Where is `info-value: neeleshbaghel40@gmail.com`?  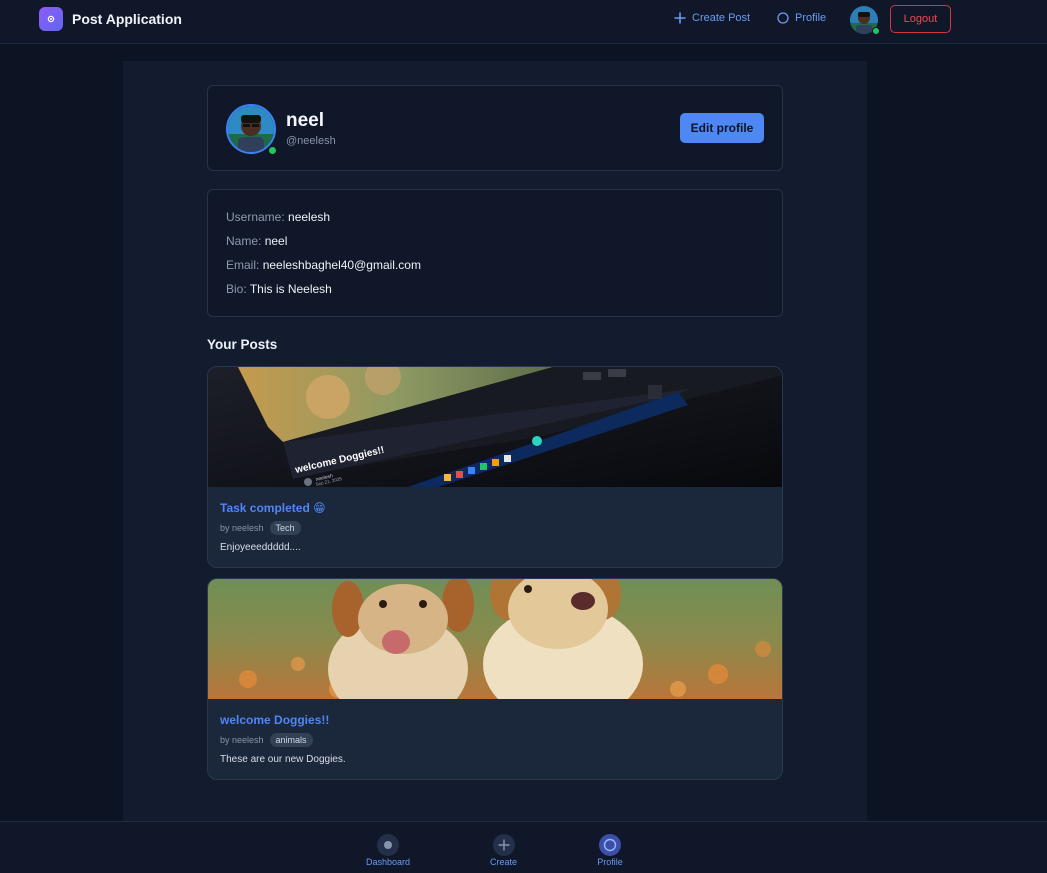
info-value: neeleshbaghel40@gmail.com is located at coordinates (341, 265).